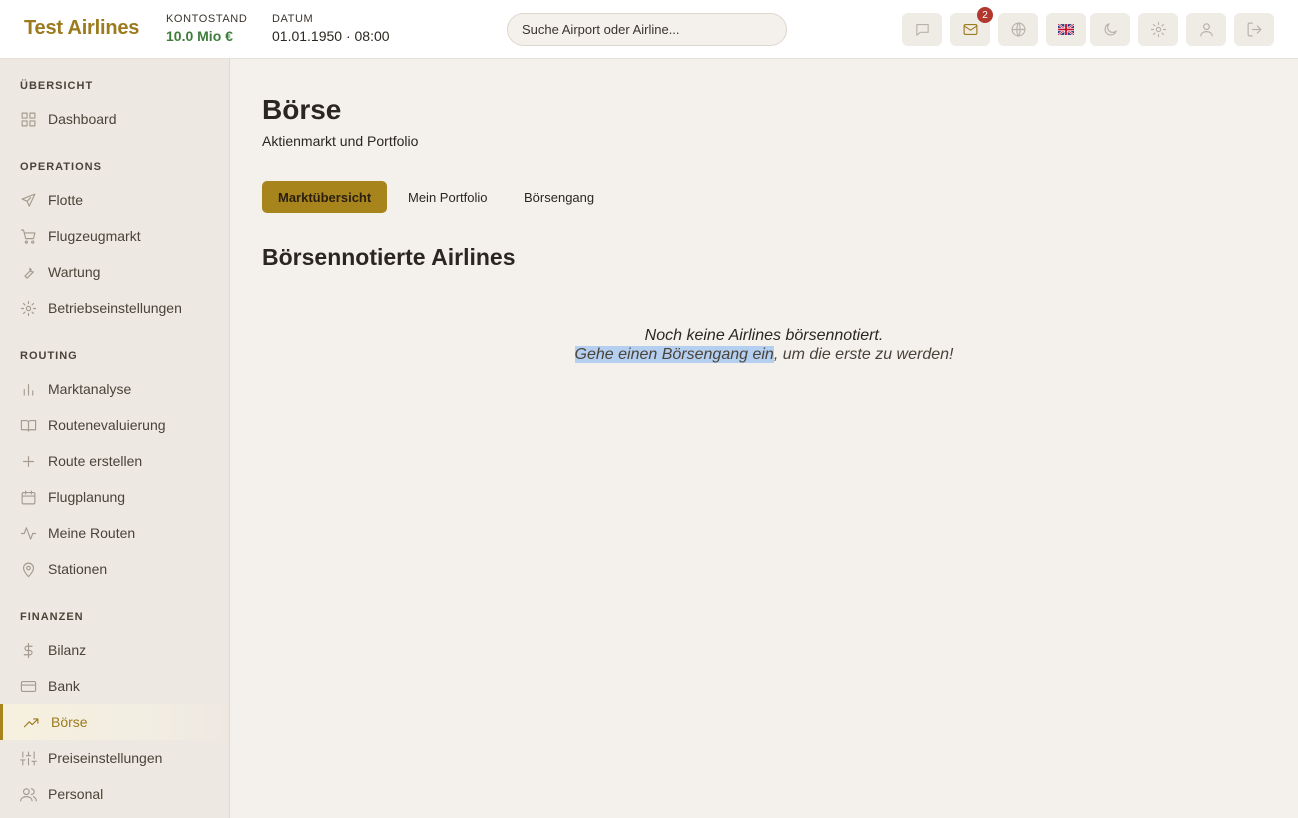  I want to click on globe-button, so click(1018, 29).